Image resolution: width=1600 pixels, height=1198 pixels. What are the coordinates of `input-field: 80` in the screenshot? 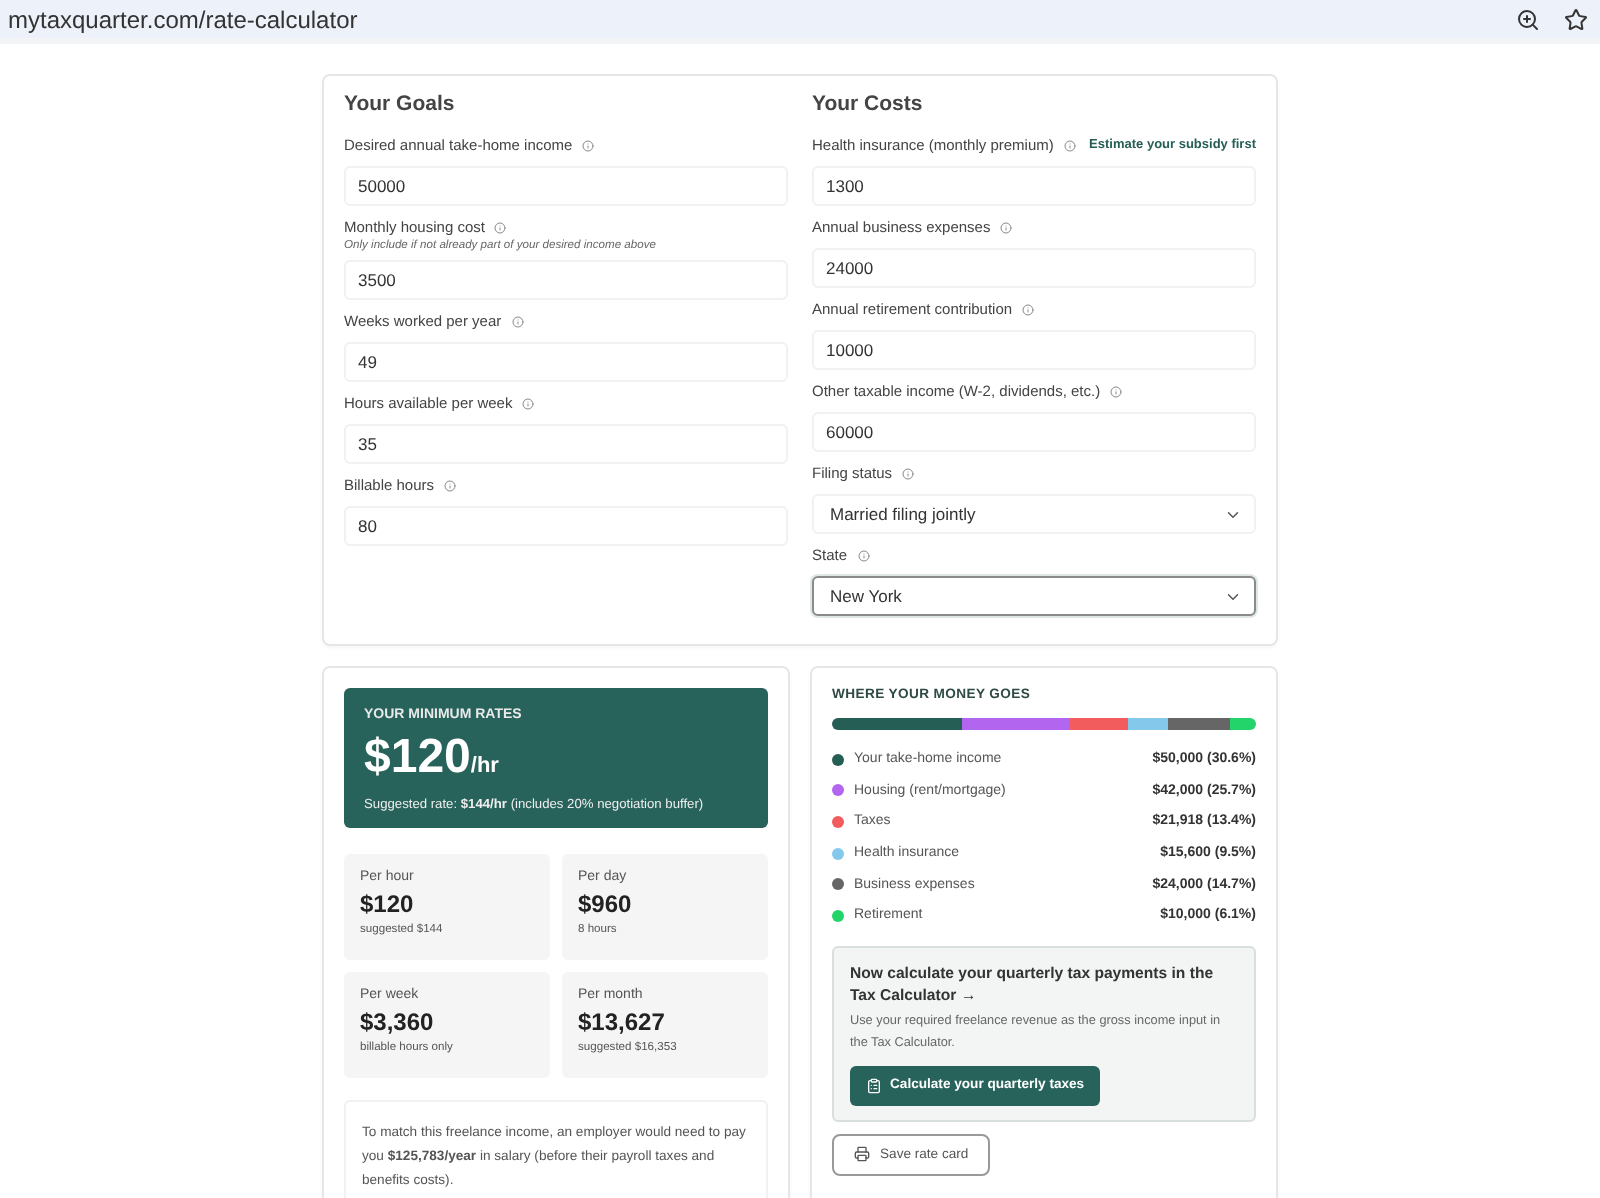 It's located at (566, 526).